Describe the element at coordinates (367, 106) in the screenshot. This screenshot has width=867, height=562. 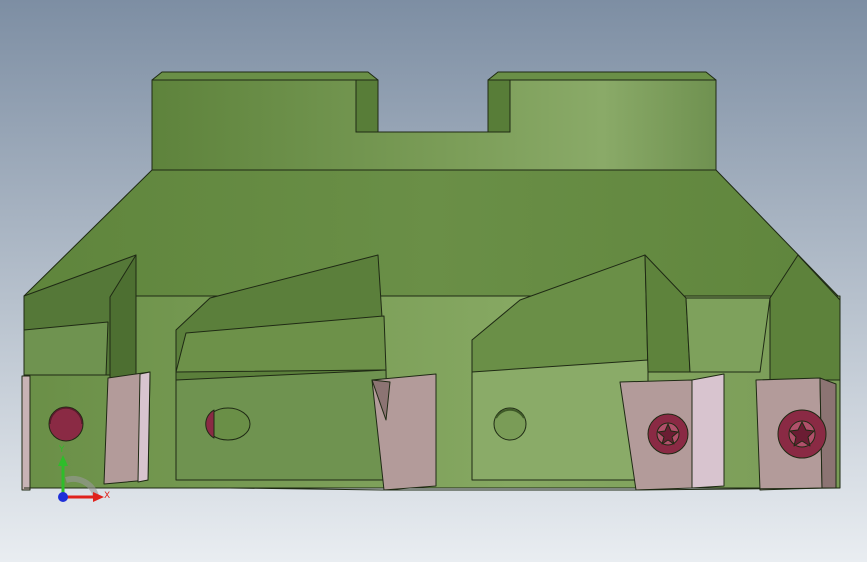
I see `keyway-slot` at that location.